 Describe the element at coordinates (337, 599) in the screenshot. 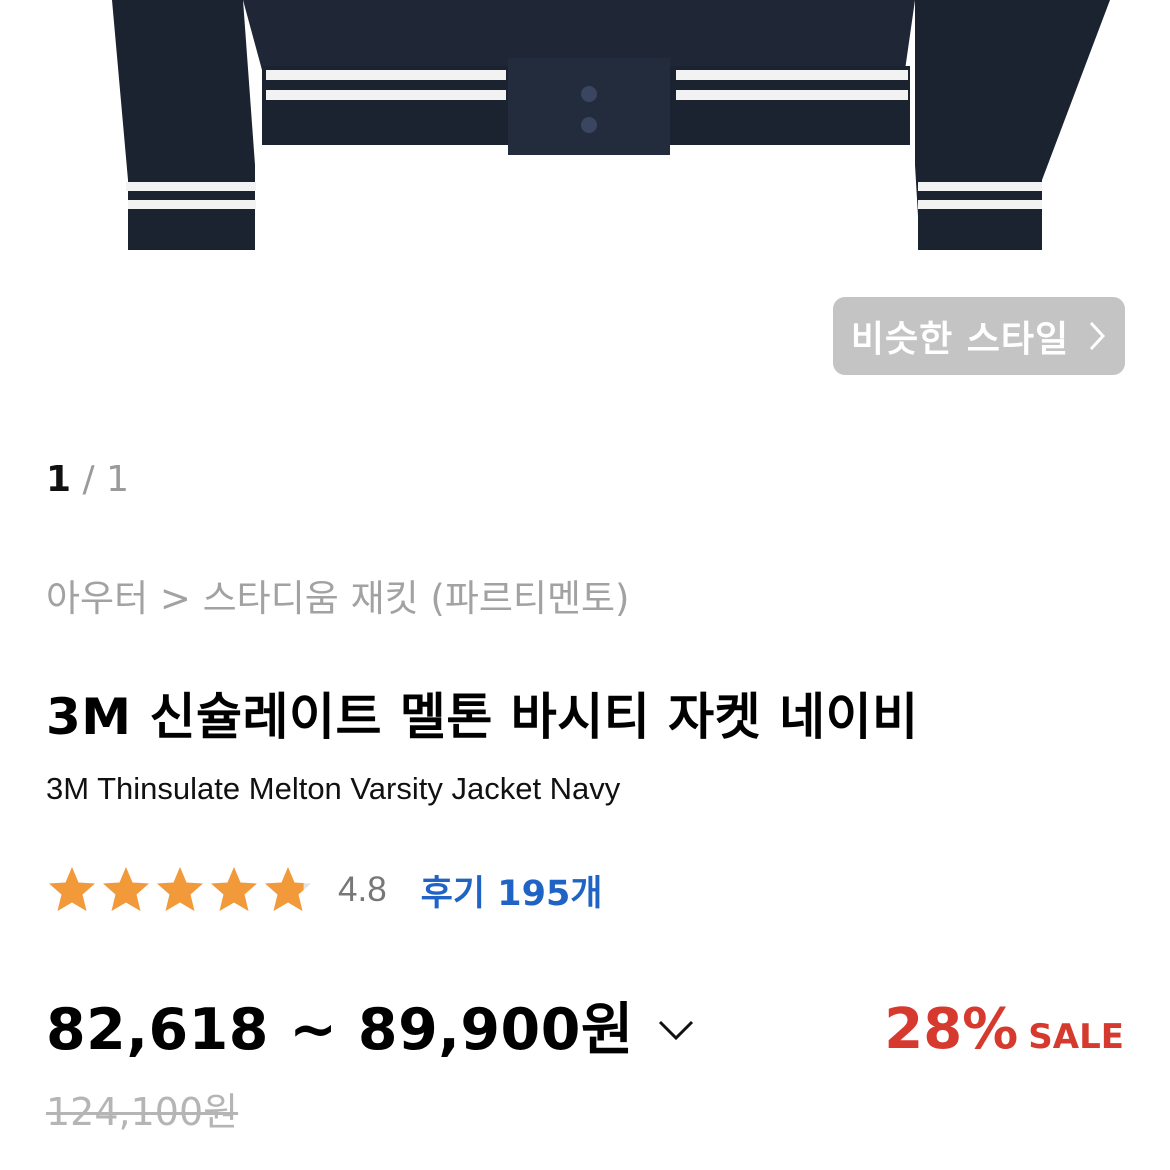

I see `breadcrumb: 아우터 > 스타디움 재킷 (파르티멘토)` at that location.